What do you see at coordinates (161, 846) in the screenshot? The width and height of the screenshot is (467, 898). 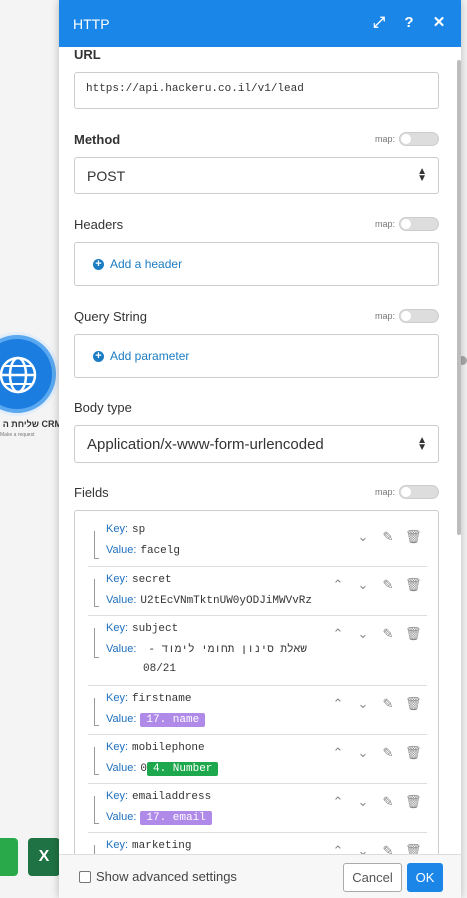 I see `field-key: marketing` at bounding box center [161, 846].